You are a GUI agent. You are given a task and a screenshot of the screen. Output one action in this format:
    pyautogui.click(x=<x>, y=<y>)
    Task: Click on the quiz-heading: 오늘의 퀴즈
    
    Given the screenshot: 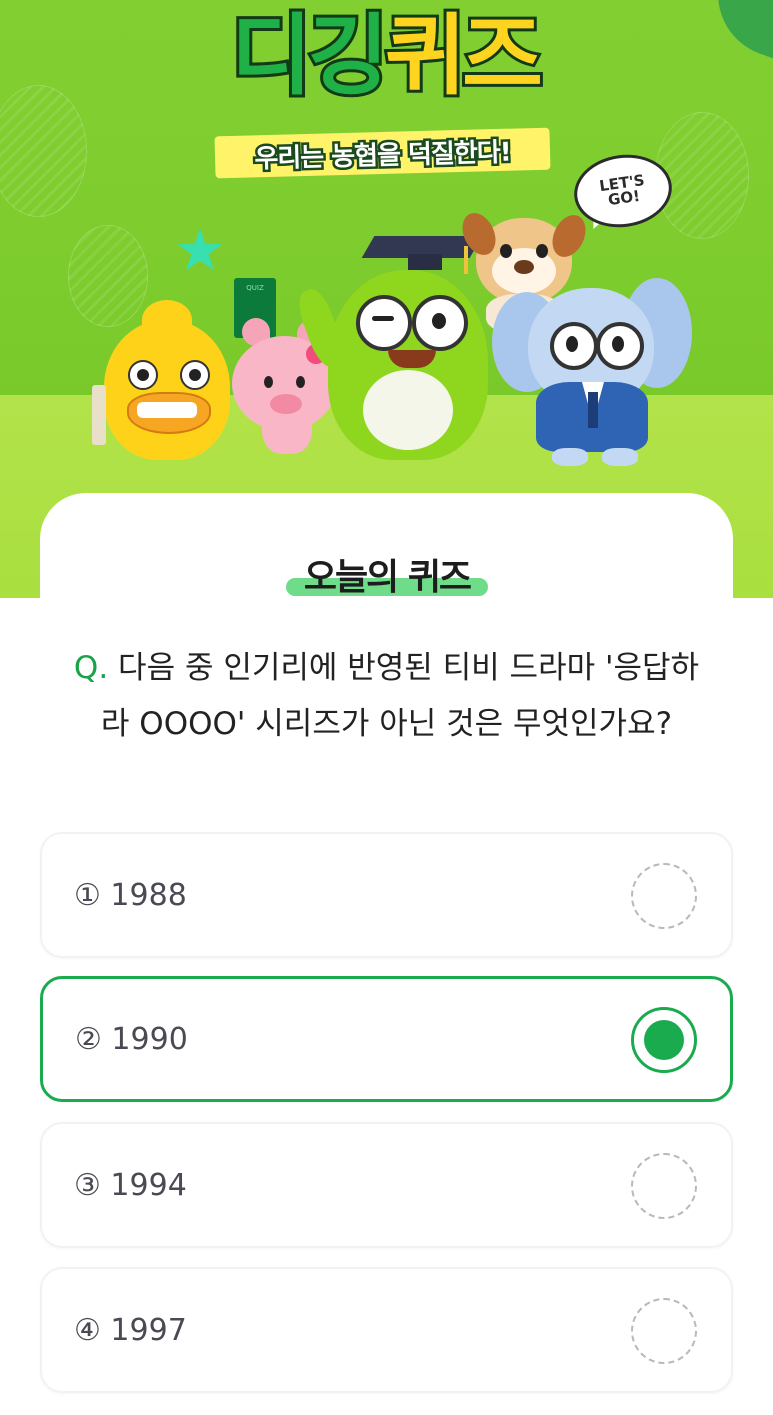 What is the action you would take?
    pyautogui.click(x=387, y=574)
    